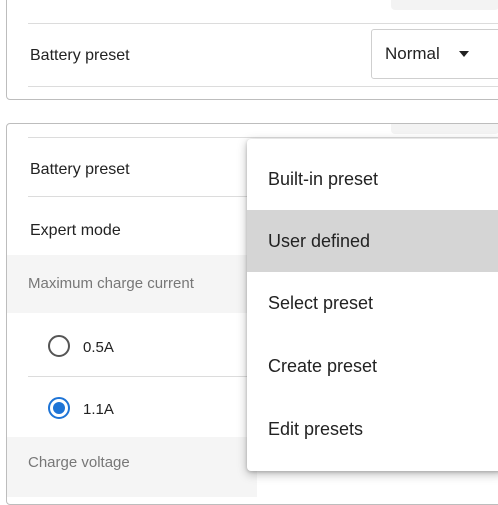 Image resolution: width=498 pixels, height=505 pixels. What do you see at coordinates (132, 467) in the screenshot?
I see `charge-voltage-section-header: Charge voltage` at bounding box center [132, 467].